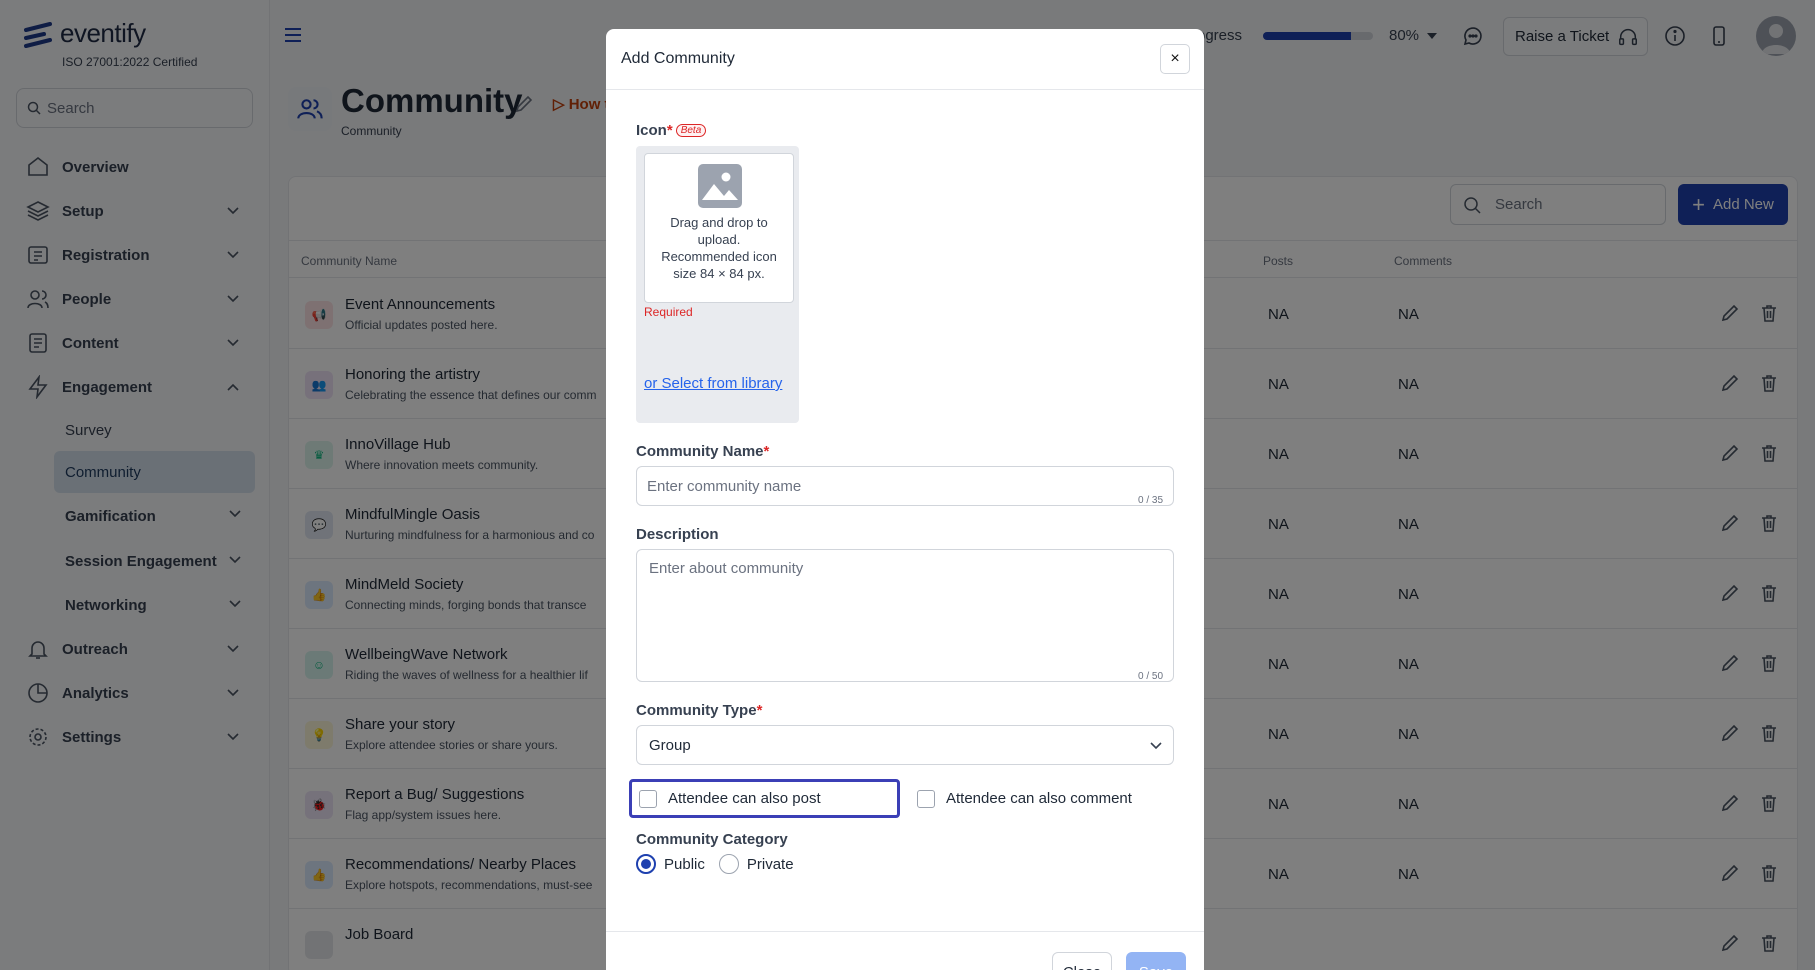 The height and width of the screenshot is (970, 1815). What do you see at coordinates (678, 58) in the screenshot?
I see `modal-title: Add Community` at bounding box center [678, 58].